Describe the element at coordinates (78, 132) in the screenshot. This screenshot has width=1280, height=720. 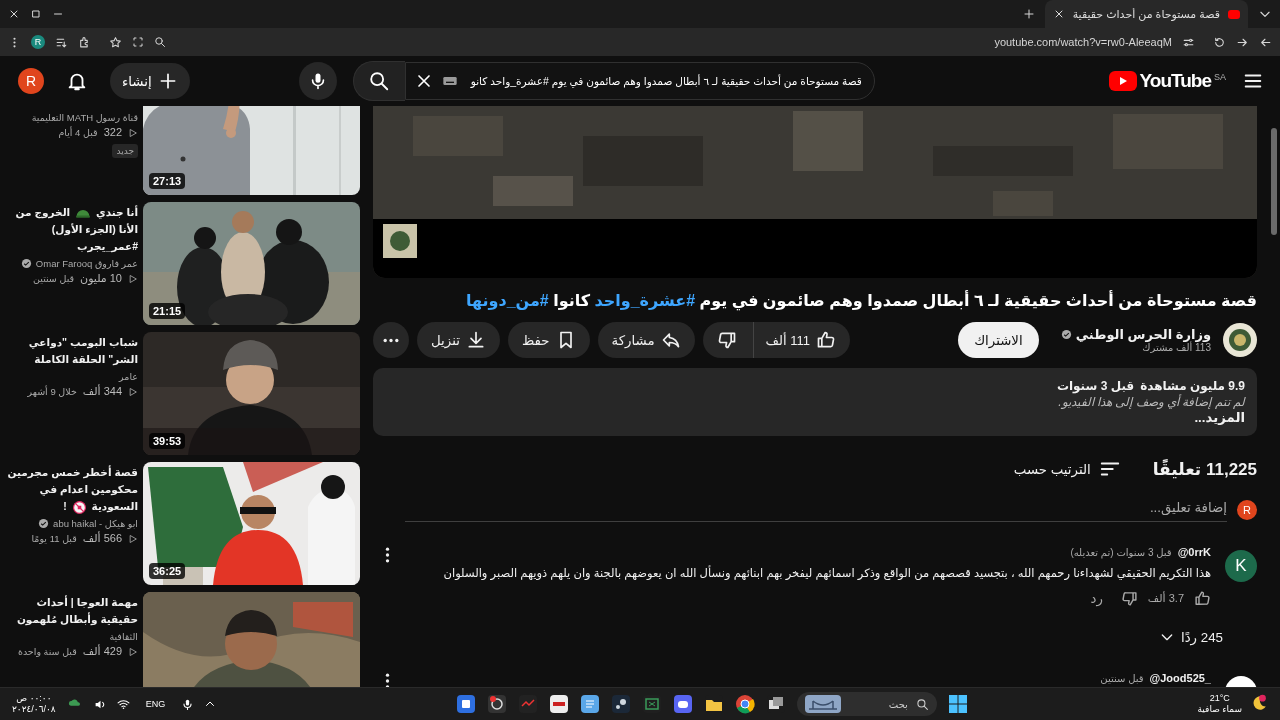
I see `upload-age: قبل 4 أيام` at that location.